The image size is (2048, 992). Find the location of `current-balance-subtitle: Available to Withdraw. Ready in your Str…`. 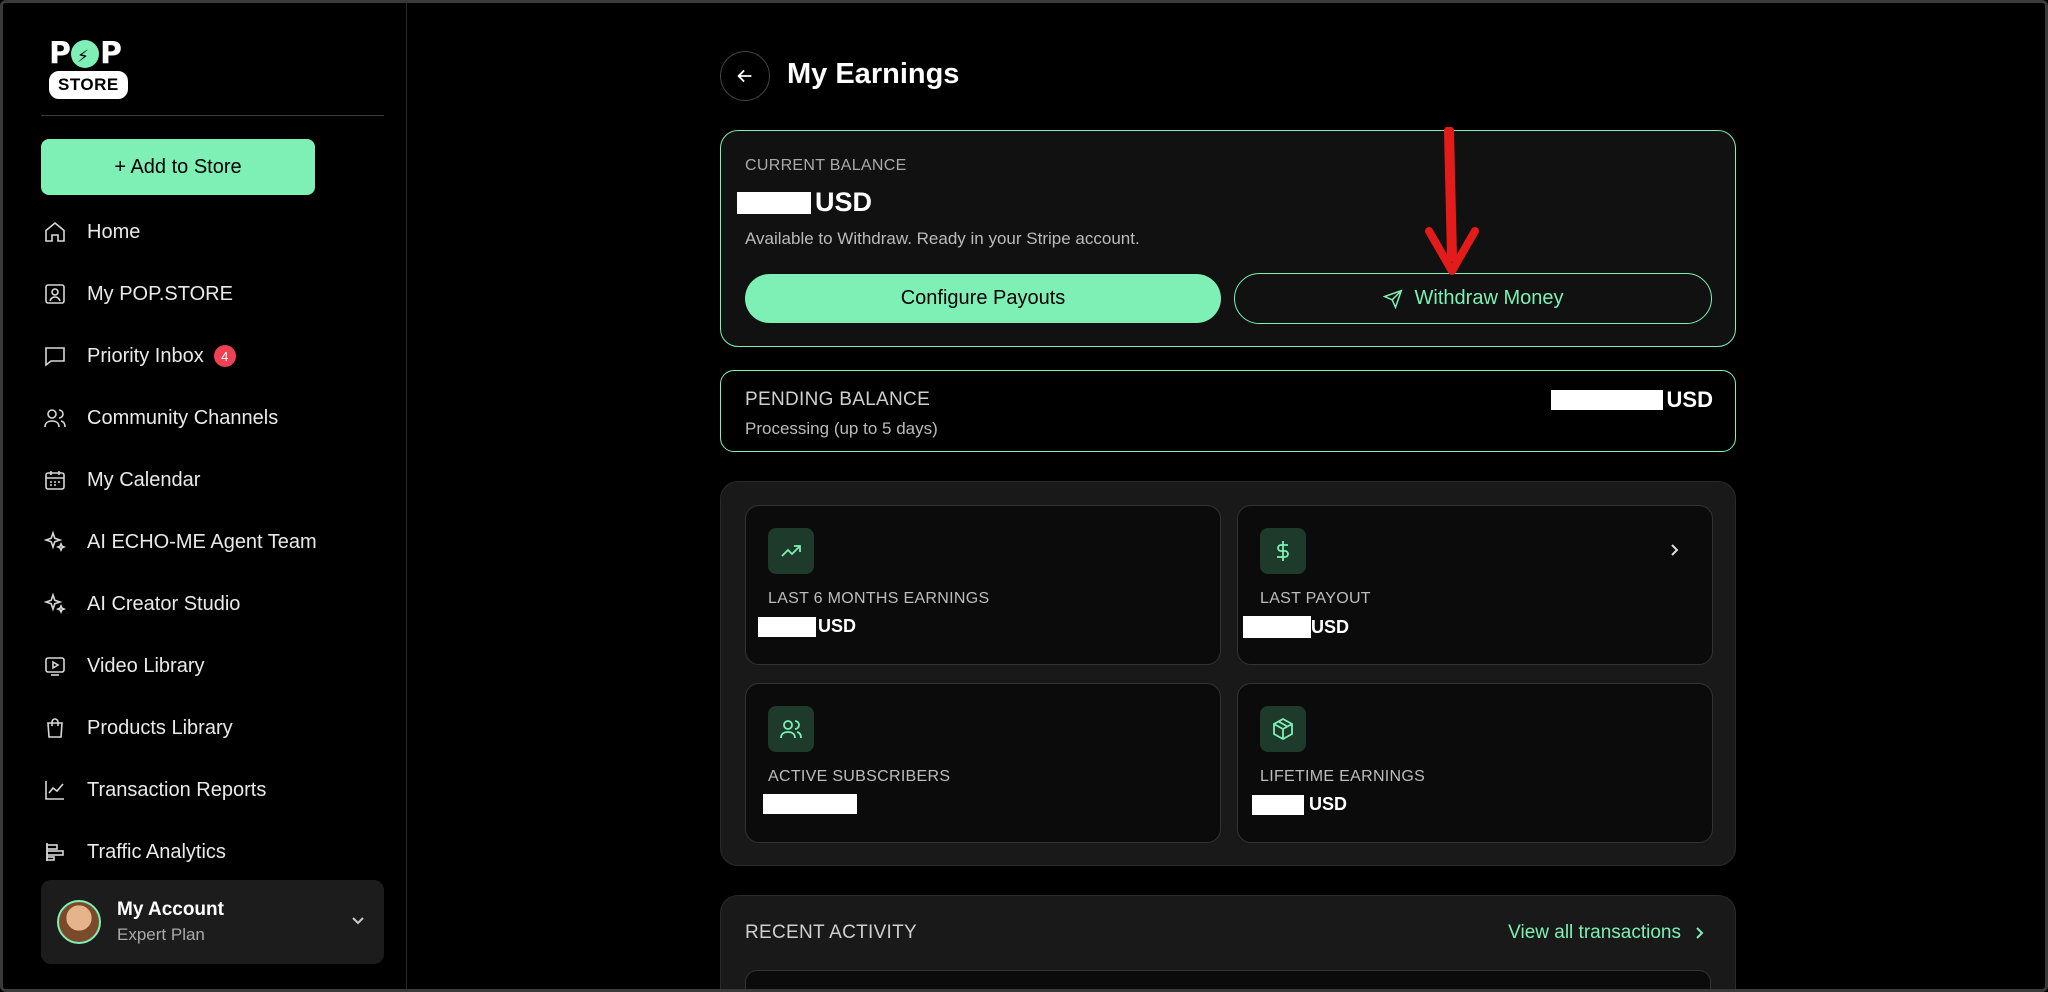

current-balance-subtitle: Available to Withdraw. Ready in your Str… is located at coordinates (942, 238).